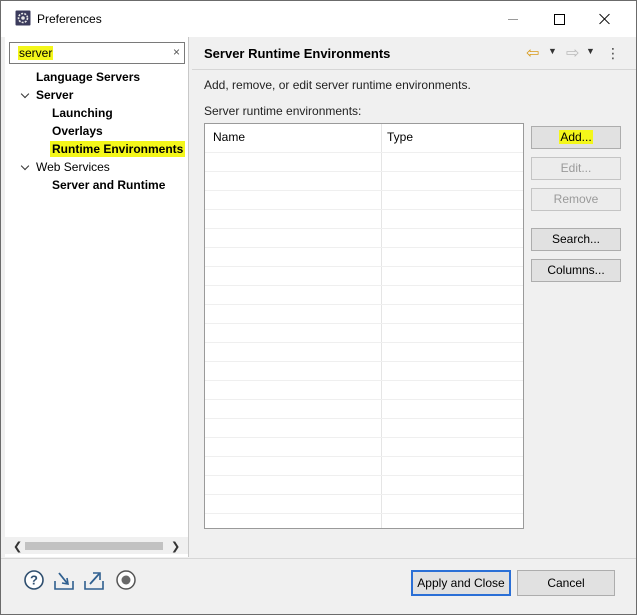  I want to click on scroll-left-icon: ❮, so click(17, 546).